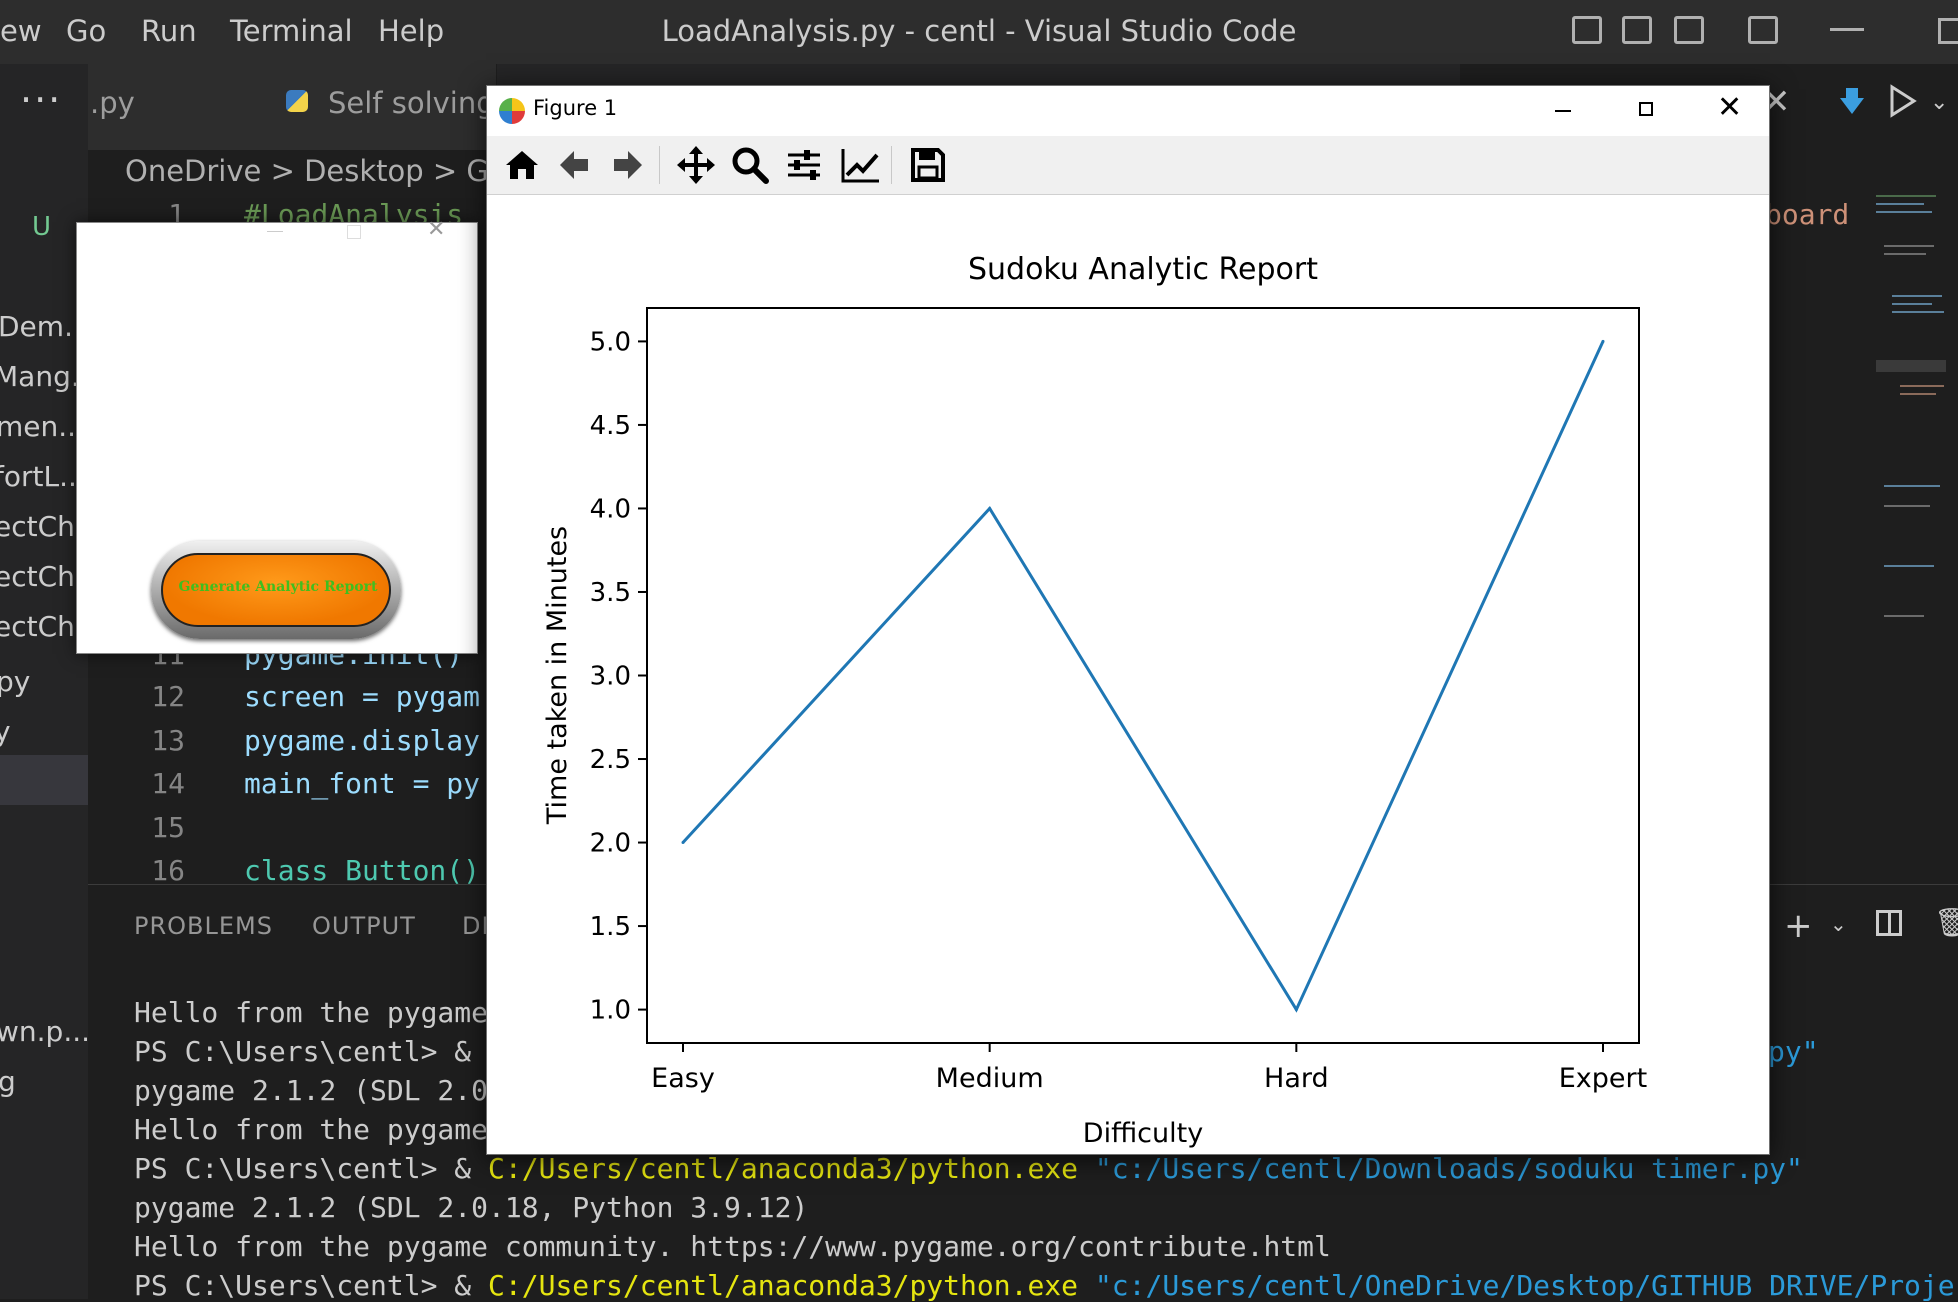 The image size is (1958, 1302). I want to click on button-label: Generate Analytic Report, so click(278, 587).